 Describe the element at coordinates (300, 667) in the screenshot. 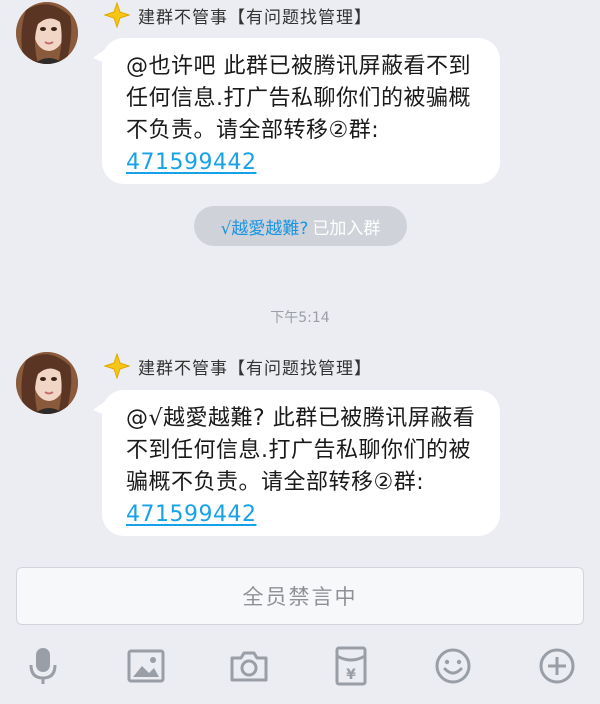

I see `input-toolbar: ¥` at that location.